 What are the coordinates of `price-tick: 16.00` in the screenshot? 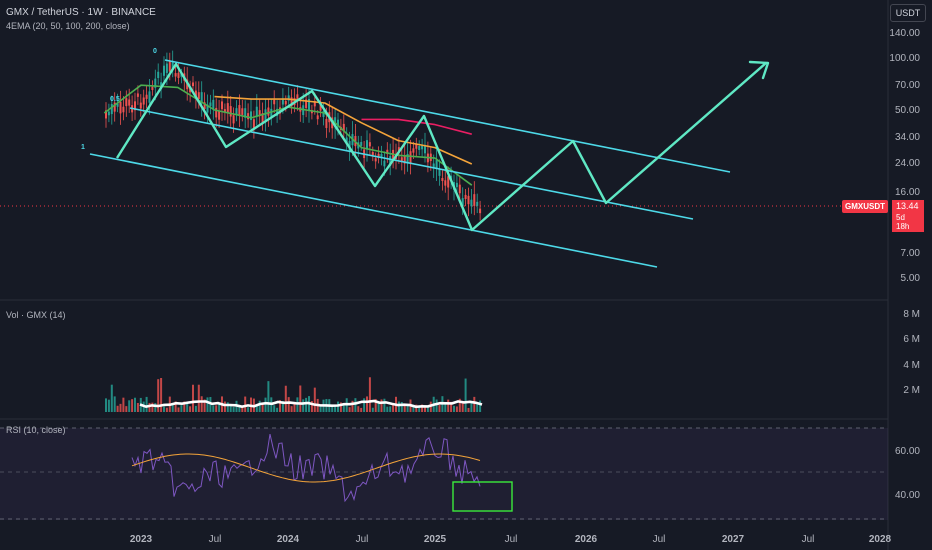 It's located at (907, 192).